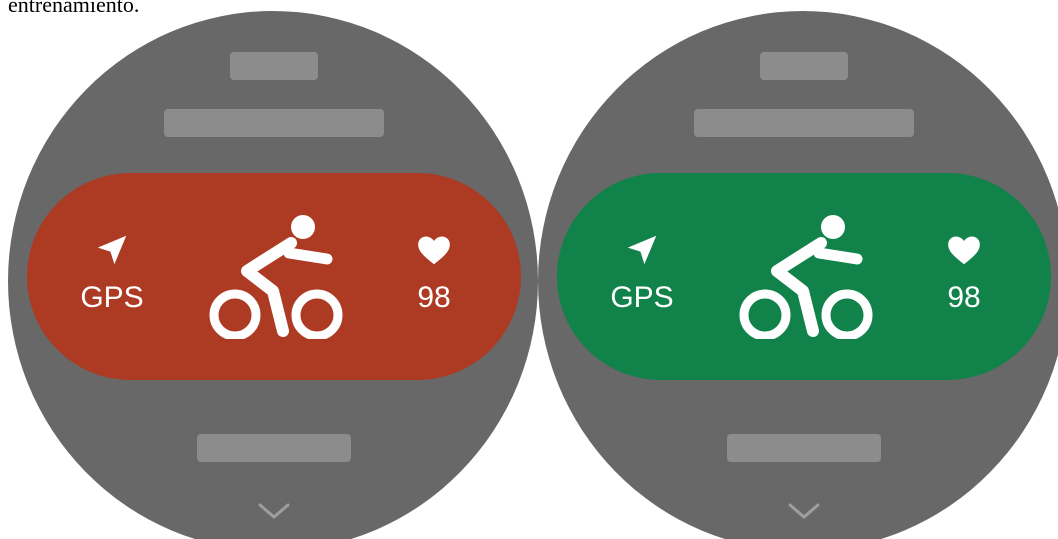 This screenshot has height=539, width=1058. I want to click on caption-text: entrenamiento., so click(74, 8).